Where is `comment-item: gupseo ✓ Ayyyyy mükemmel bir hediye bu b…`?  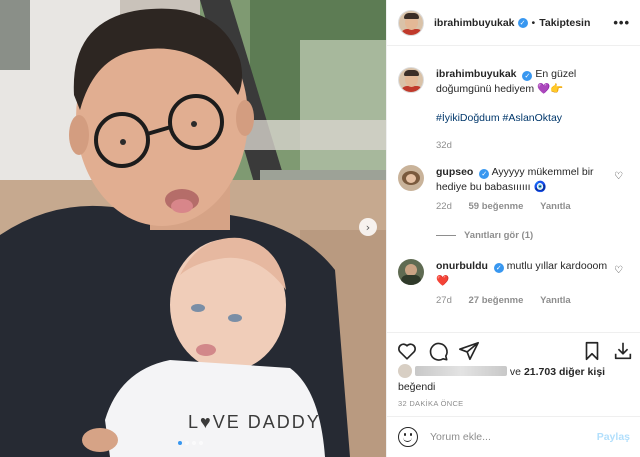 comment-item: gupseo ✓ Ayyyyy mükemmel bir hediye bu b… is located at coordinates (516, 189).